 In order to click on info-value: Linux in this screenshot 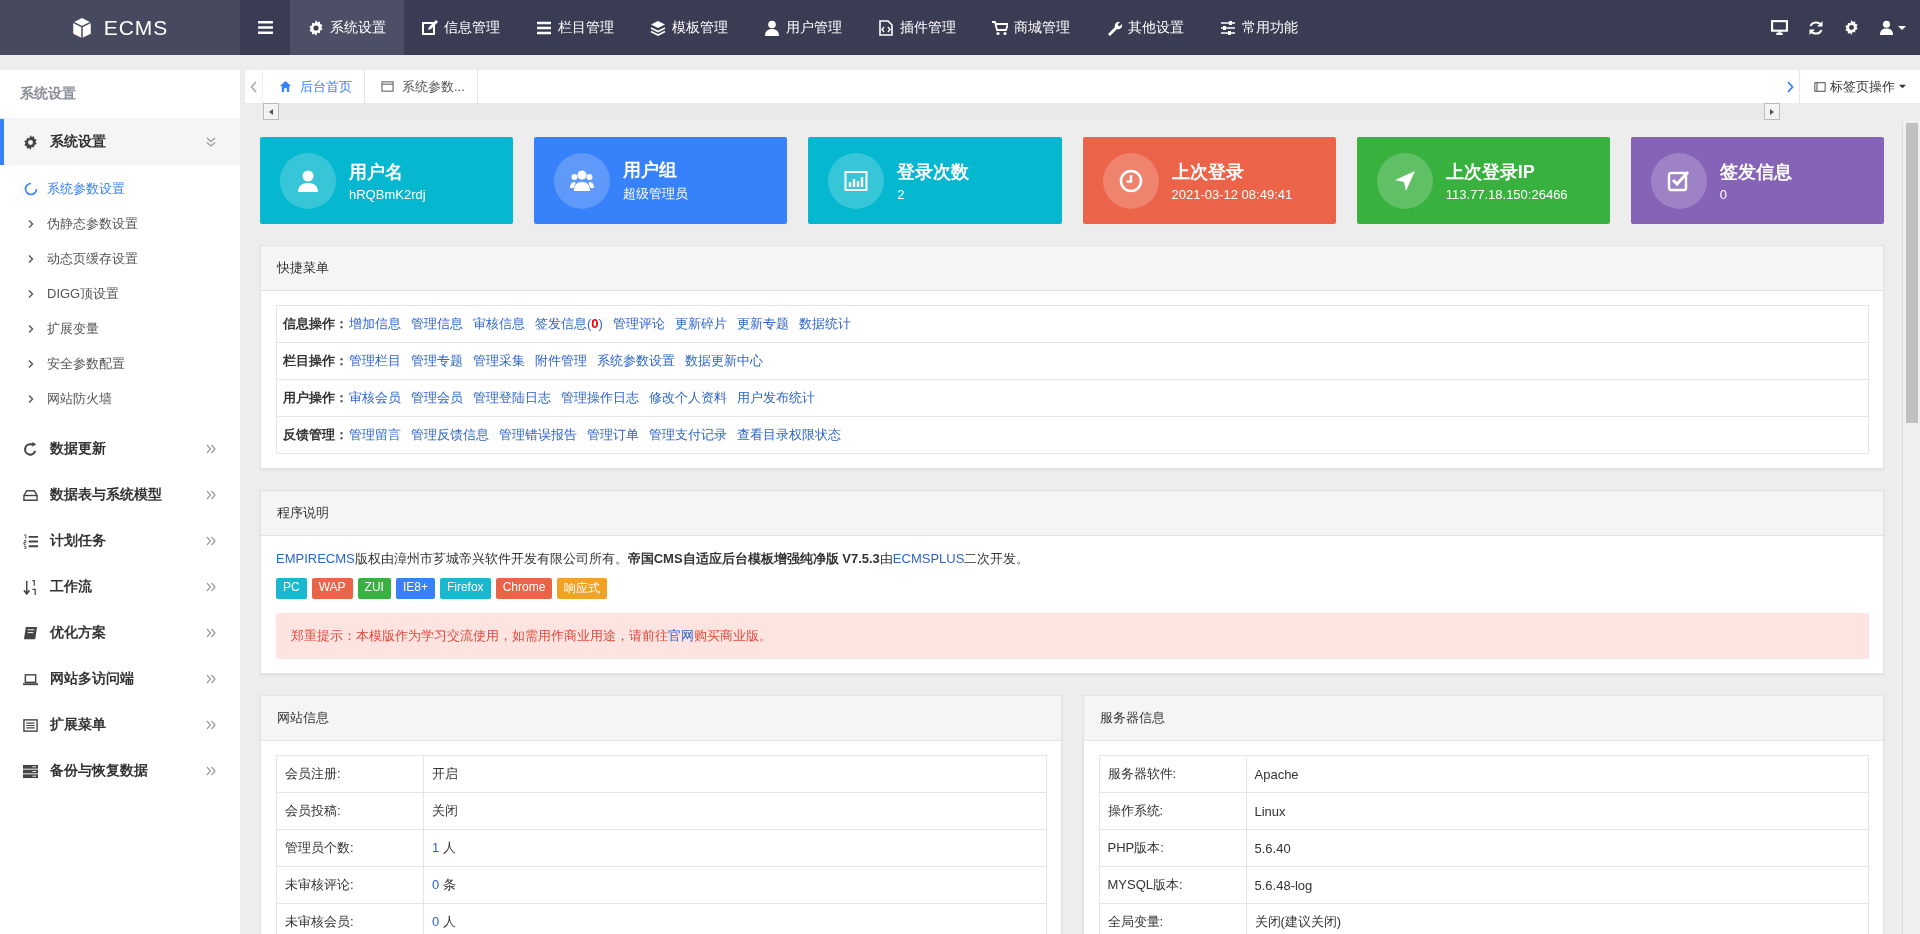, I will do `click(1557, 811)`.